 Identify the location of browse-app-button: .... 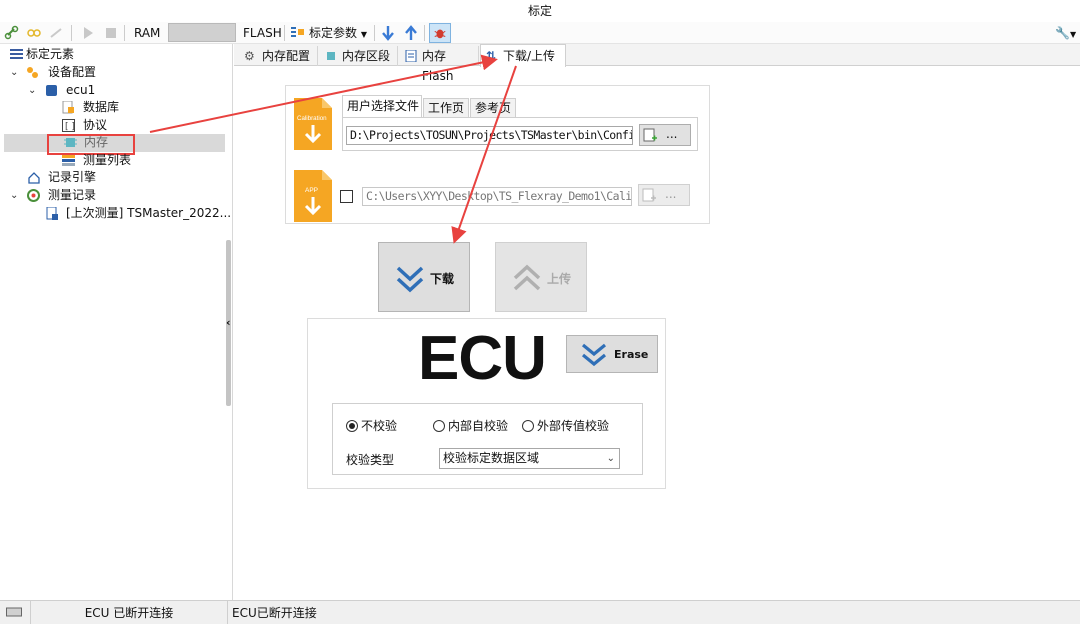
(664, 195).